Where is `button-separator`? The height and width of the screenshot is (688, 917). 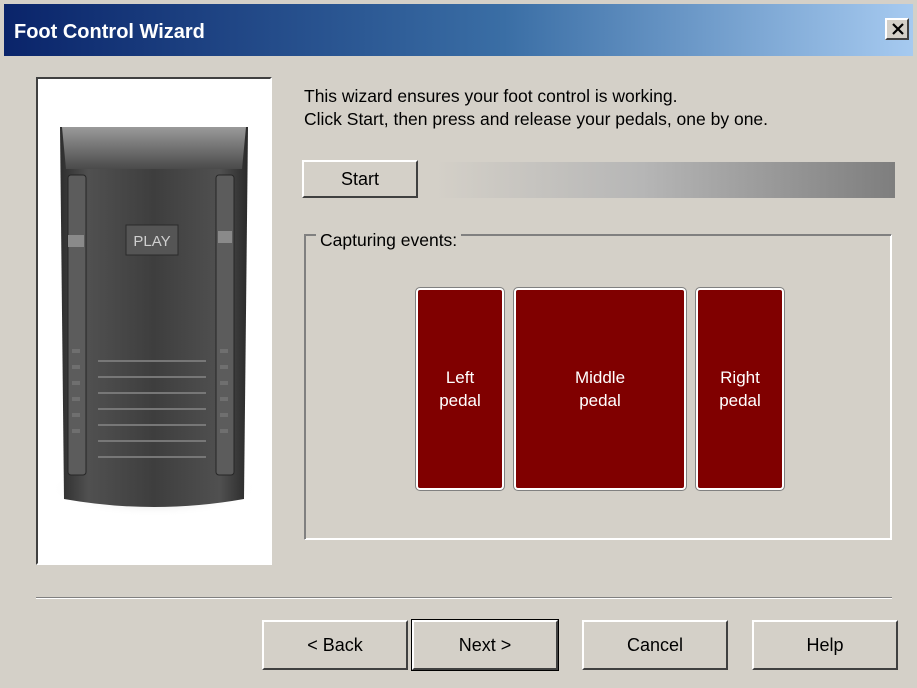 button-separator is located at coordinates (464, 598).